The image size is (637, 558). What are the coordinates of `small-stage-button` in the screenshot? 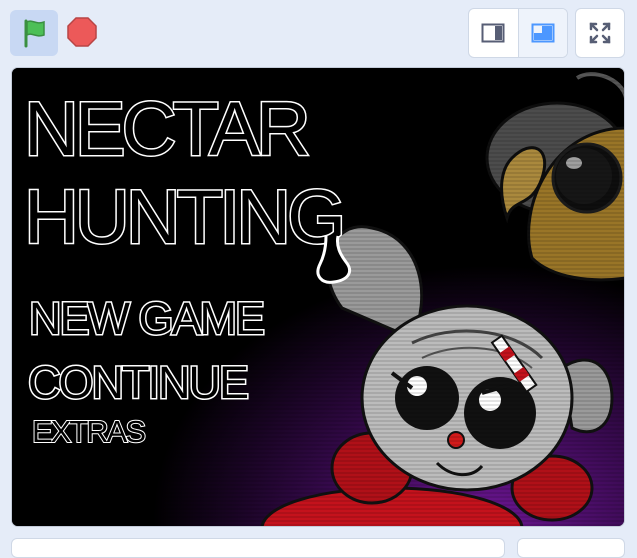 It's located at (494, 33).